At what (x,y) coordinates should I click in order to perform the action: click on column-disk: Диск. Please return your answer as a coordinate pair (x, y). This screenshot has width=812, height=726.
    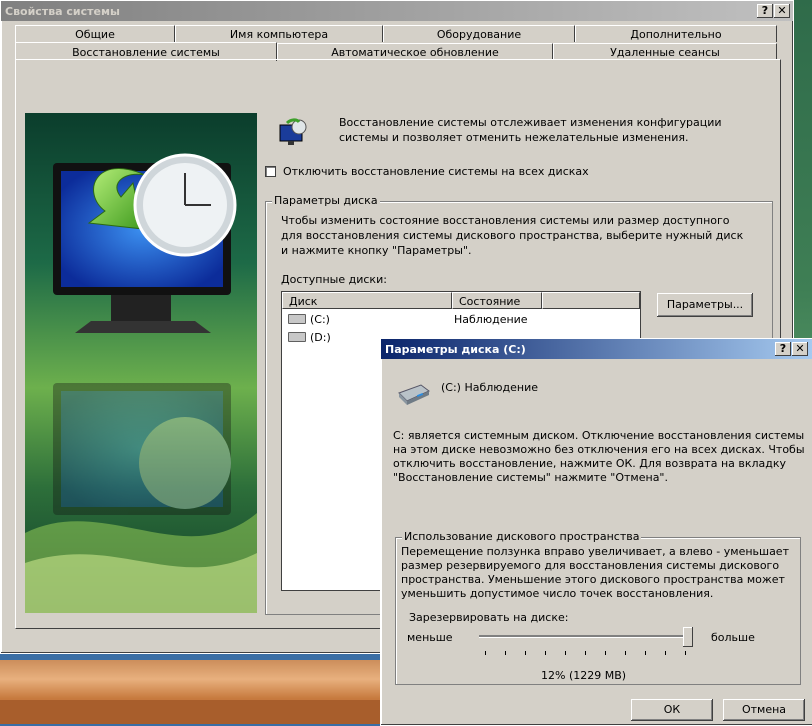
    Looking at the image, I should click on (367, 300).